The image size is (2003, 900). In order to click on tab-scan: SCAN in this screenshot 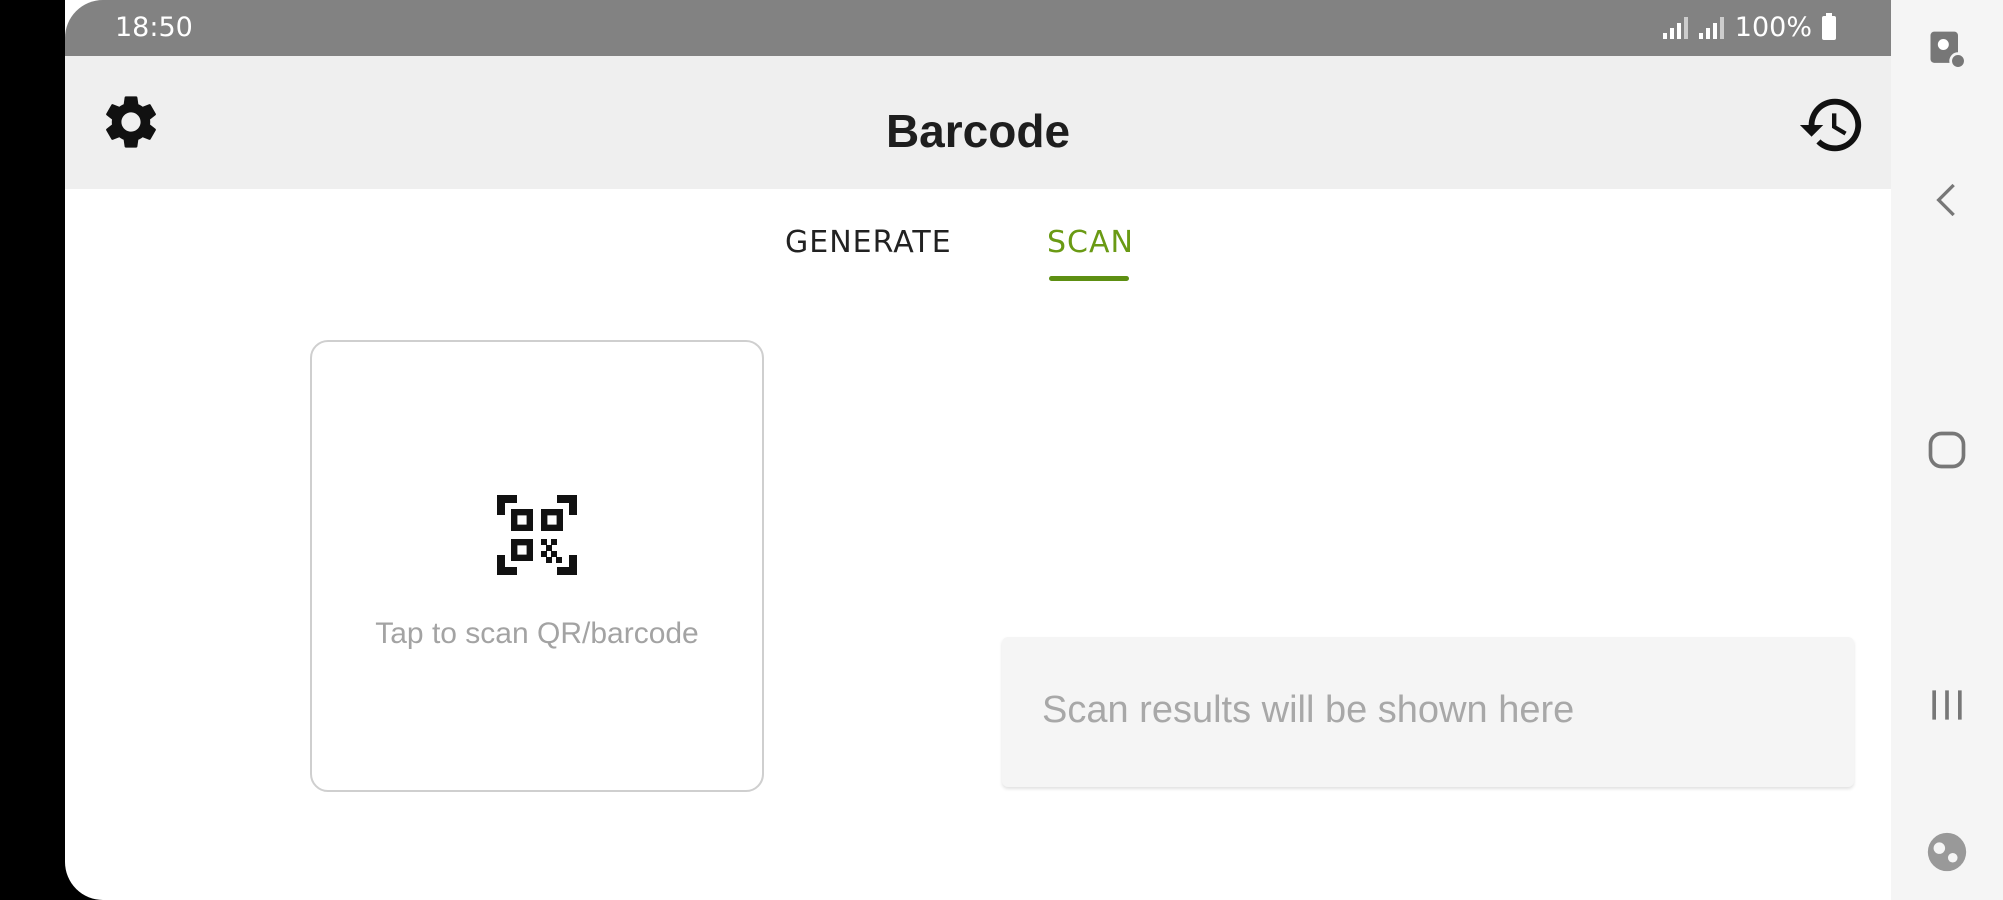, I will do `click(1090, 242)`.